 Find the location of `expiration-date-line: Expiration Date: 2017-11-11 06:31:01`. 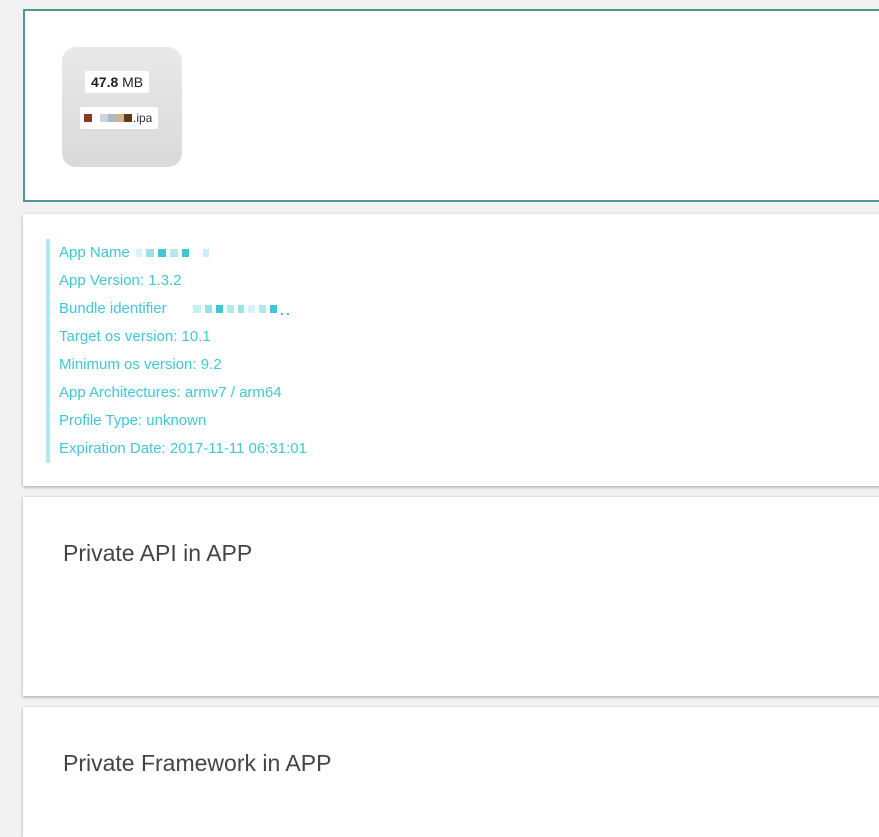

expiration-date-line: Expiration Date: 2017-11-11 06:31:01 is located at coordinates (183, 448).